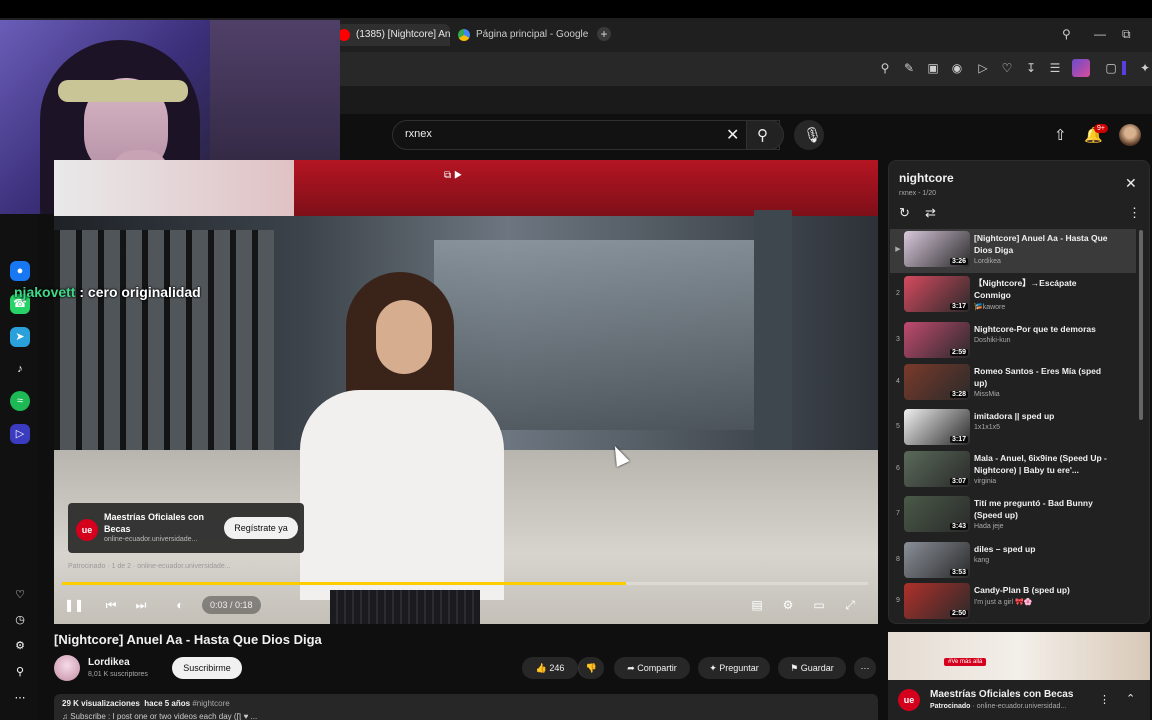  I want to click on share-button: ➦ Compartir, so click(652, 668).